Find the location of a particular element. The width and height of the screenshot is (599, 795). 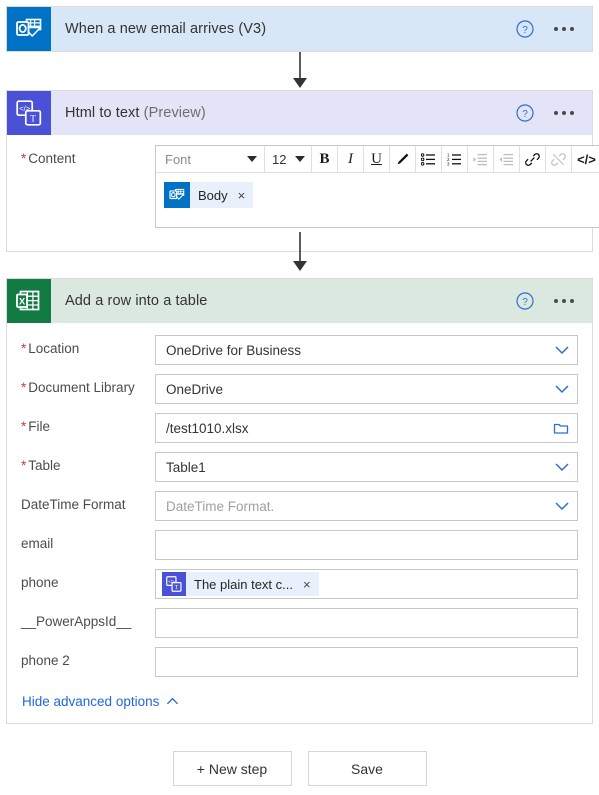

field-row-phone-2: phone 2 is located at coordinates (299, 662).